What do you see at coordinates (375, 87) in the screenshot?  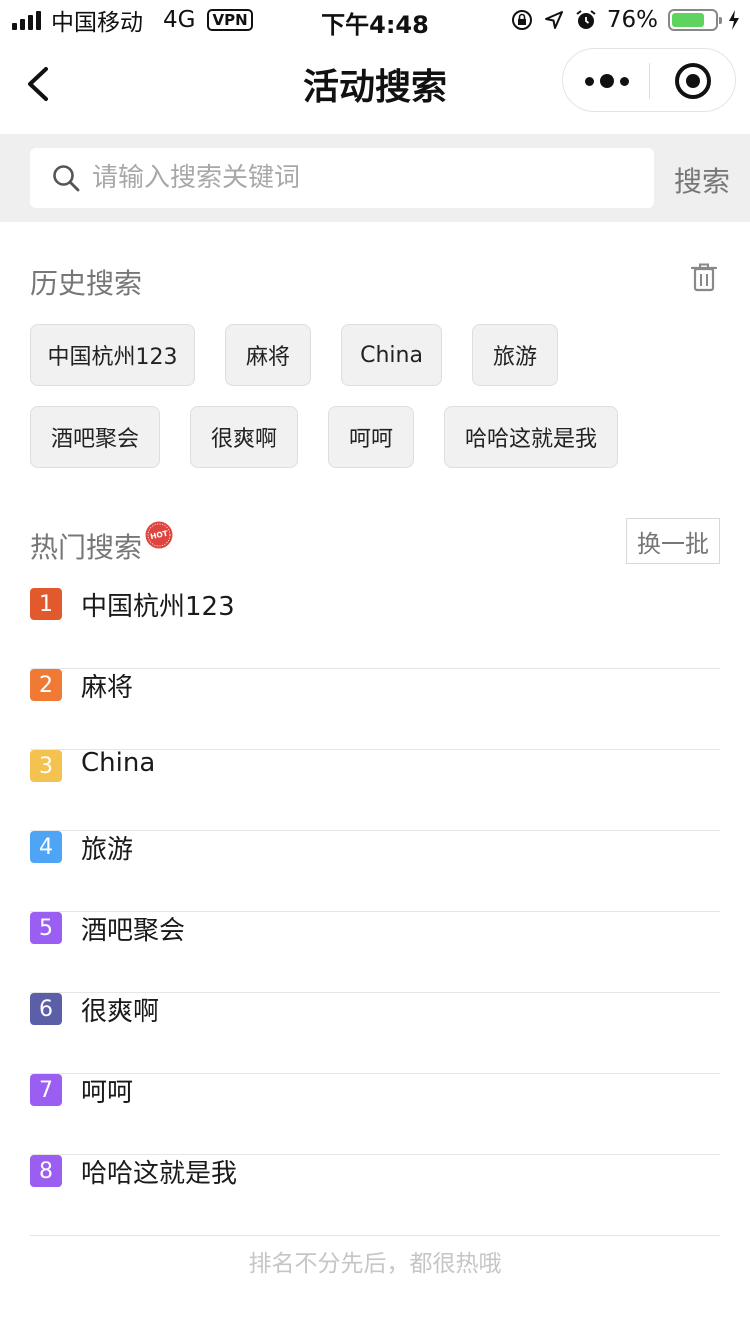 I see `navigation-bar: 活动搜索` at bounding box center [375, 87].